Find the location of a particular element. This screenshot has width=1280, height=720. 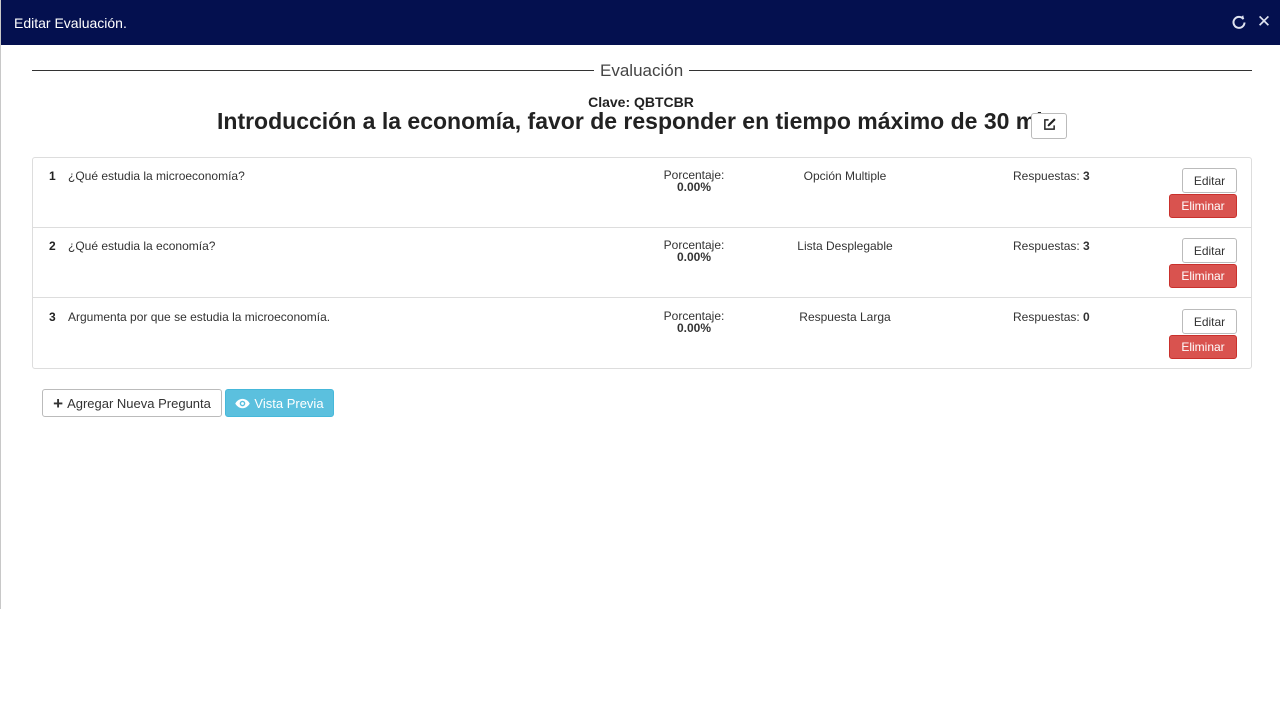

preview-button: Vista Previa is located at coordinates (279, 403).